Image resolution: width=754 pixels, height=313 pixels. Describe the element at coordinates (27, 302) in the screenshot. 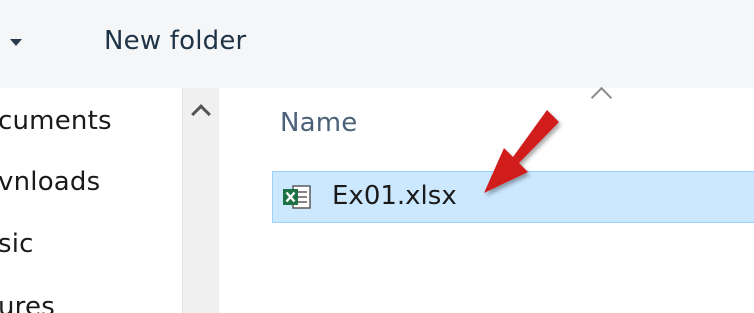

I see `nav-item-pictures: ures` at that location.